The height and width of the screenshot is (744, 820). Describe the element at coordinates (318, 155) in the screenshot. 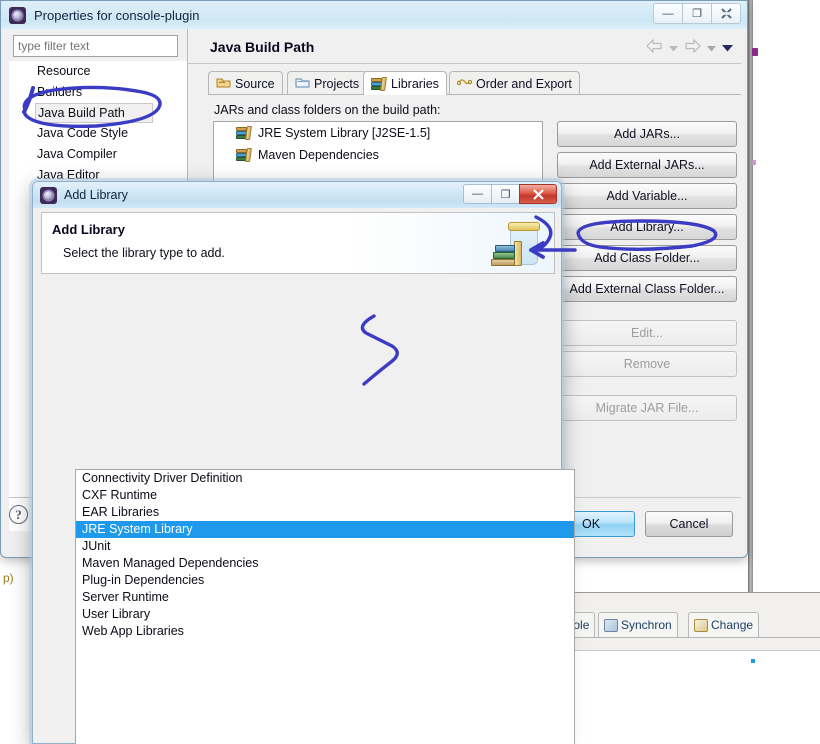

I see `list-item-label: Maven Dependencies` at that location.